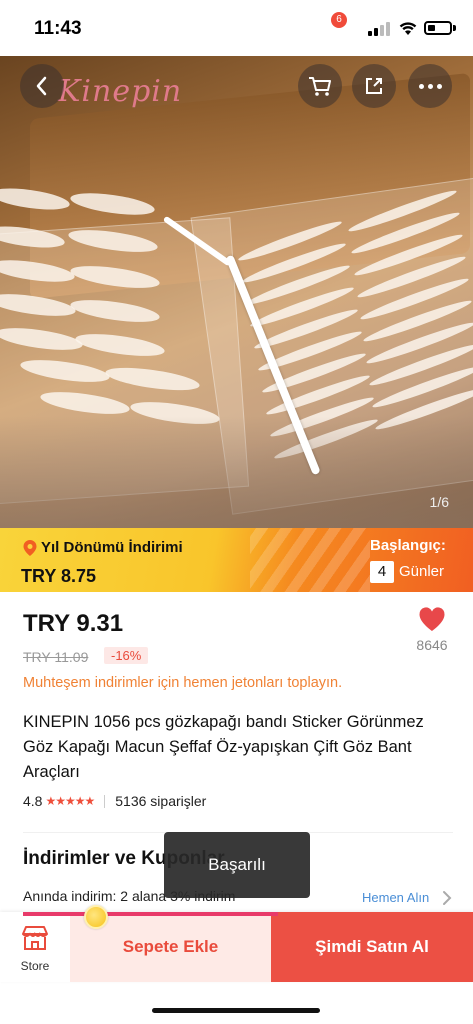 Image resolution: width=473 pixels, height=1024 pixels. What do you see at coordinates (310, 560) in the screenshot?
I see `promo-stripes` at bounding box center [310, 560].